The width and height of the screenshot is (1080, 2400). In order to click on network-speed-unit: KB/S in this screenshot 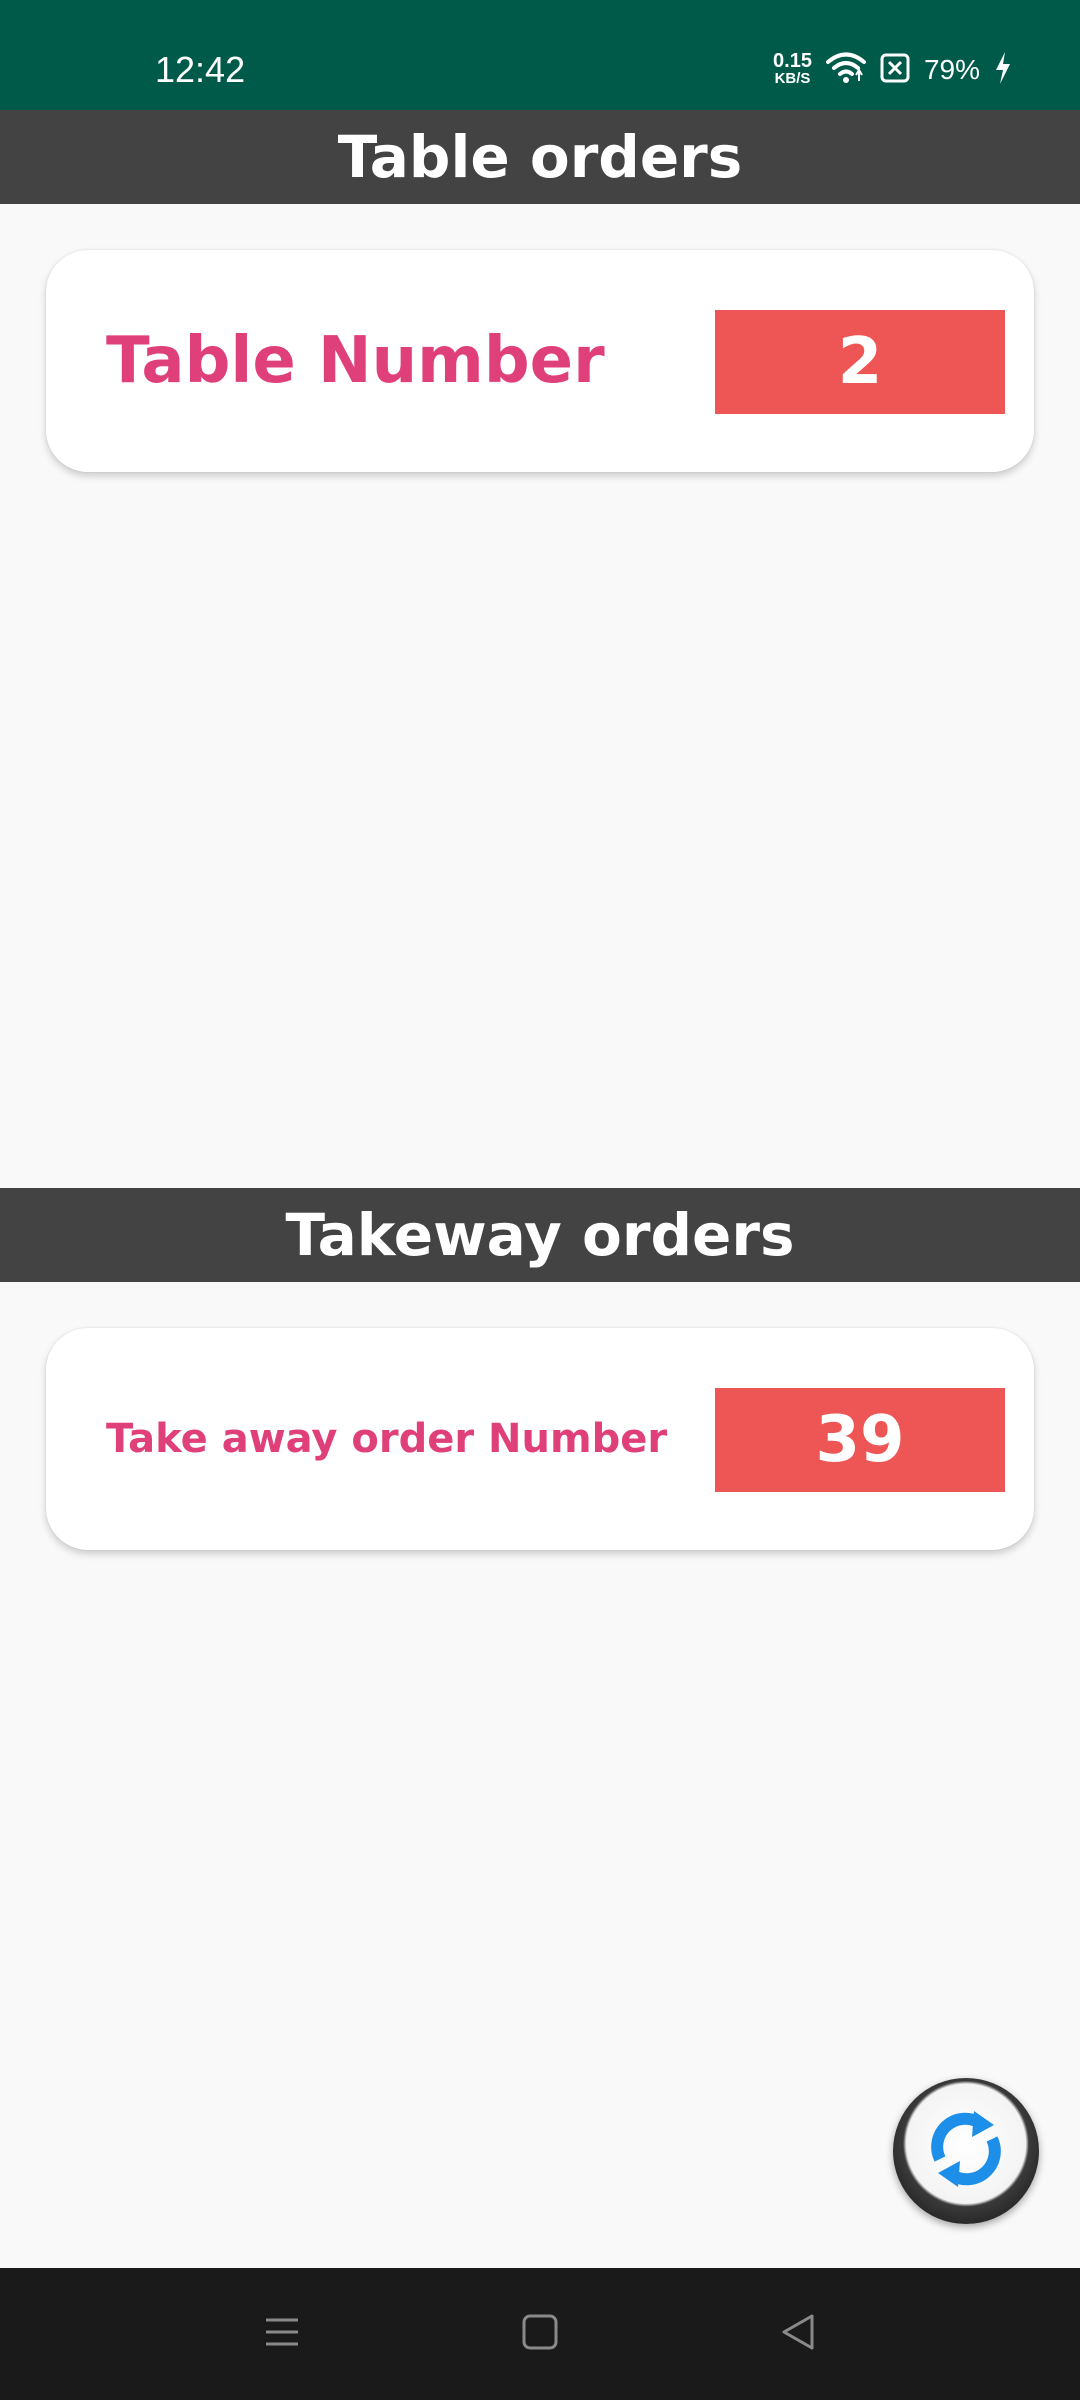, I will do `click(792, 78)`.